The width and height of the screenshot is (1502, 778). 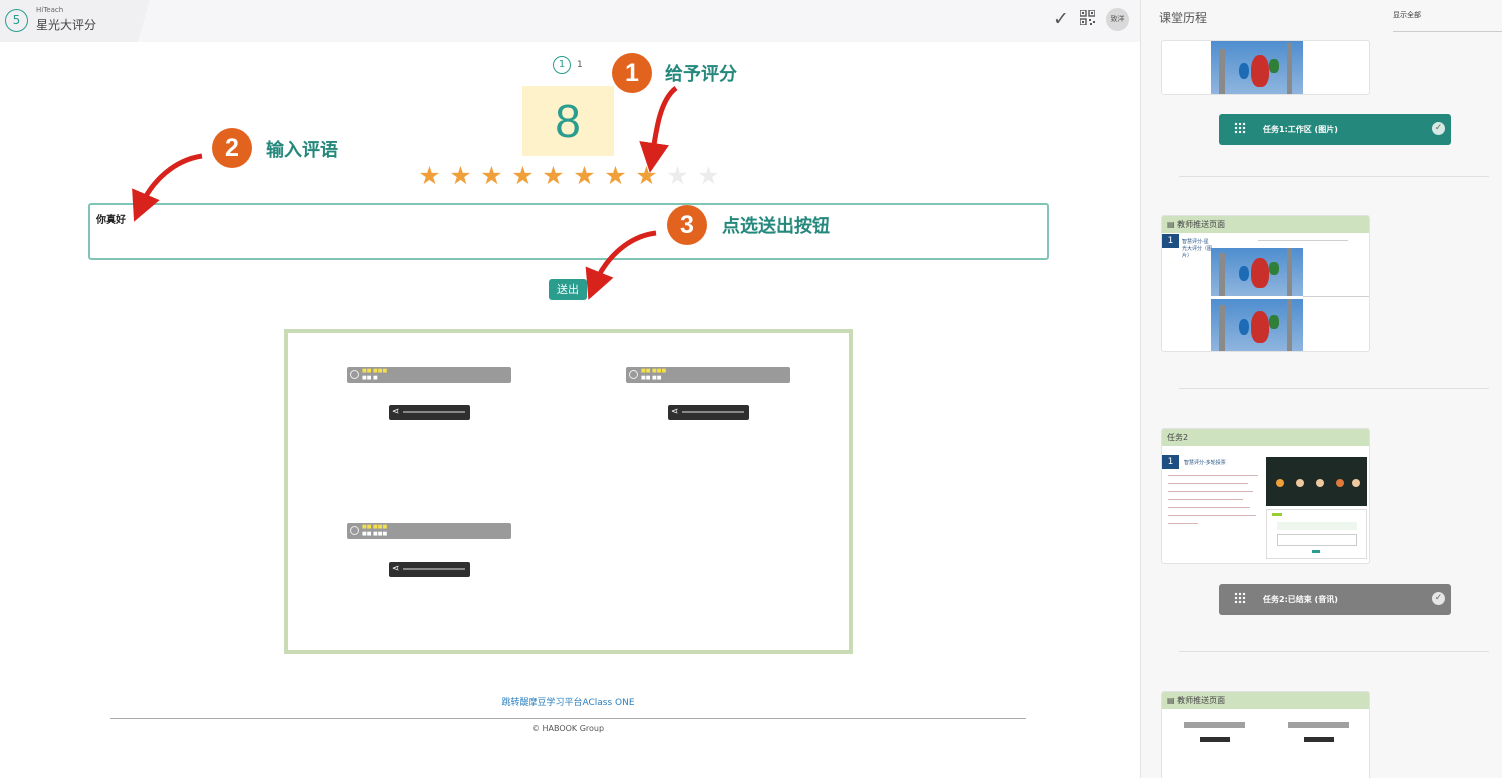 What do you see at coordinates (568, 231) in the screenshot?
I see `comment-input: 你真好` at bounding box center [568, 231].